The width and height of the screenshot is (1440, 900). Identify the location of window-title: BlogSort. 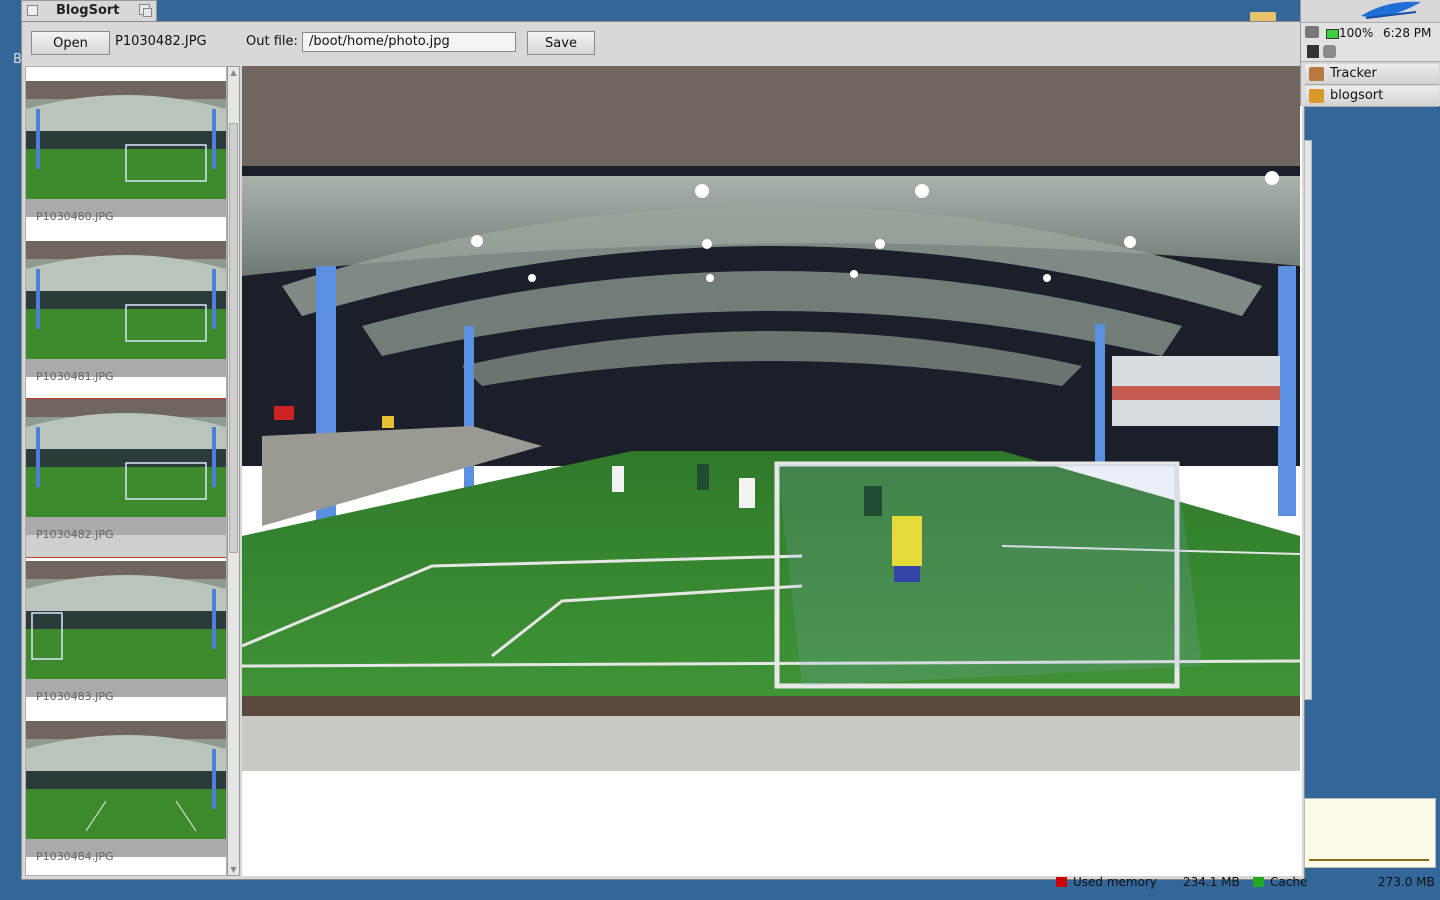
(88, 10).